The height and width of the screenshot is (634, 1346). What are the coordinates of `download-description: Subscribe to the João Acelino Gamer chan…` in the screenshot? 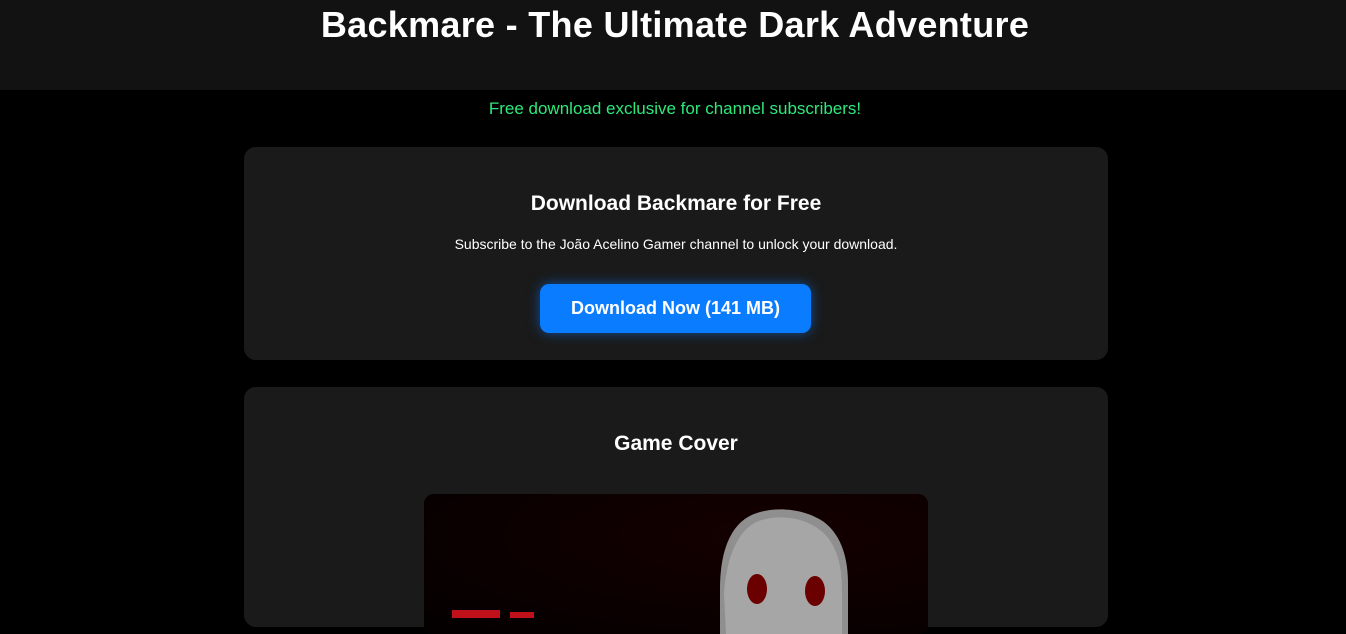 It's located at (676, 244).